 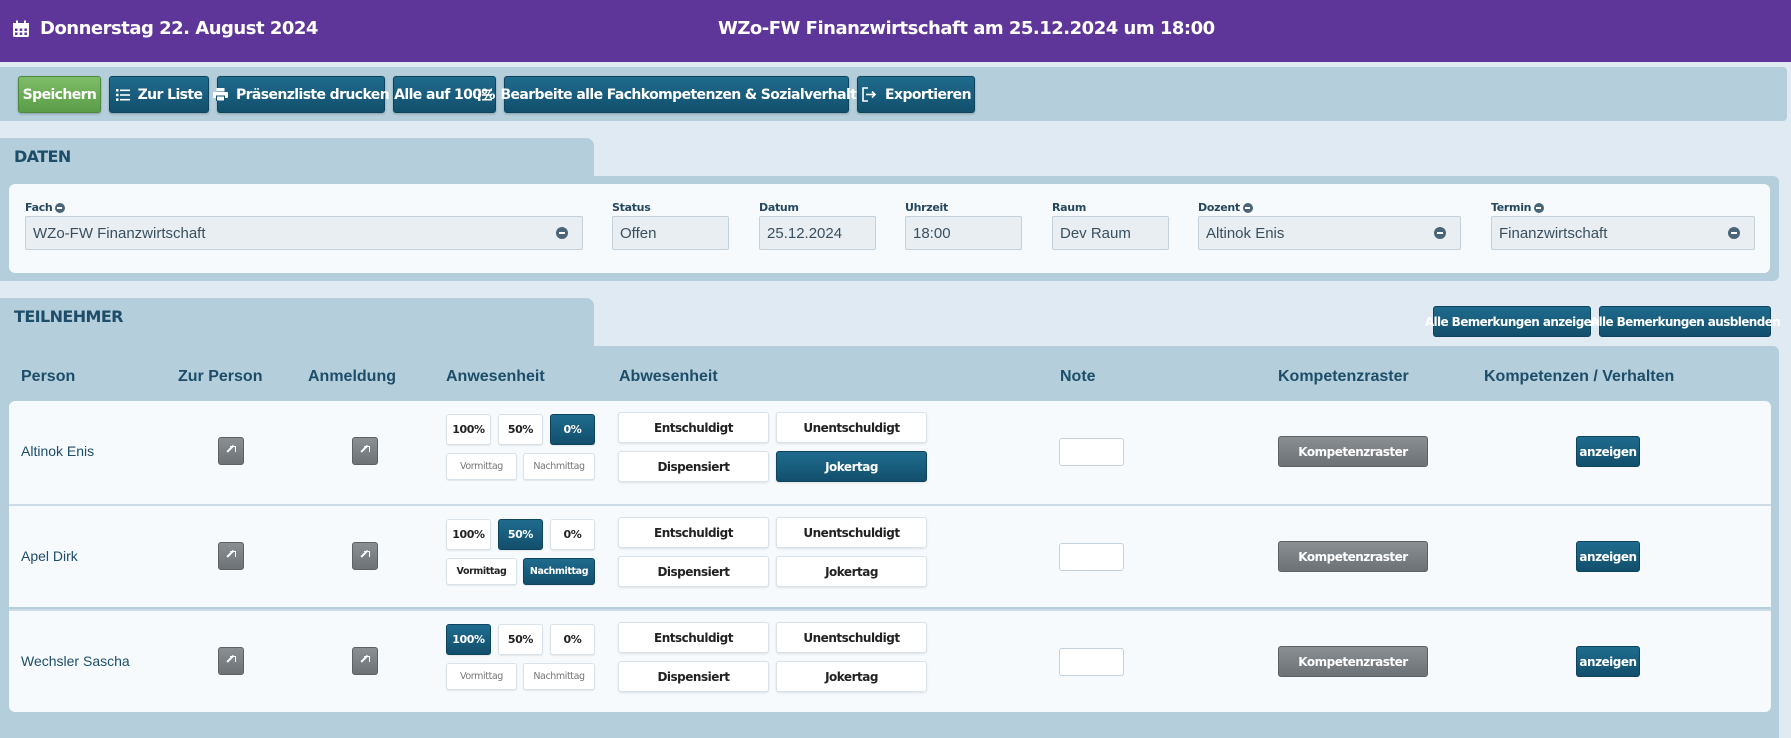 I want to click on col-person: Person, so click(x=48, y=376).